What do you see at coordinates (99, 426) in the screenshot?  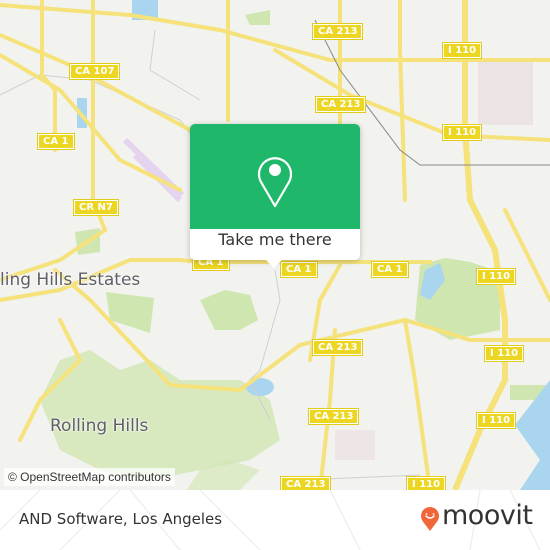 I see `place-label: Rolling Hills` at bounding box center [99, 426].